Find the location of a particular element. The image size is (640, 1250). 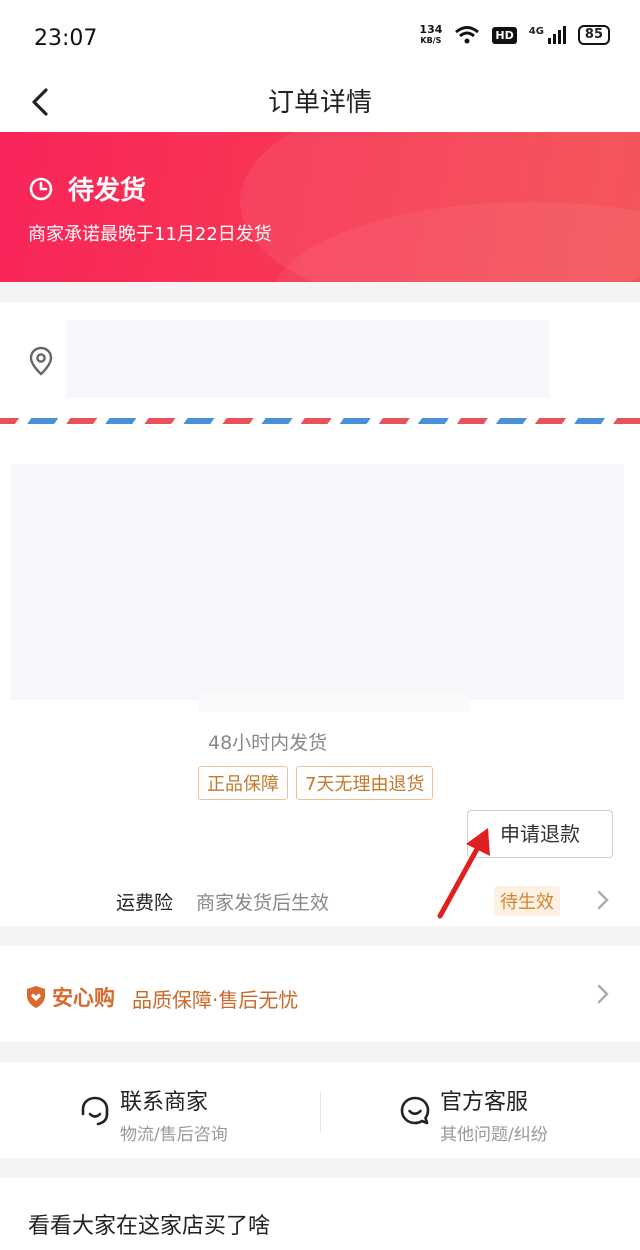

contact-merchant-title: 联系商家 is located at coordinates (164, 1102).